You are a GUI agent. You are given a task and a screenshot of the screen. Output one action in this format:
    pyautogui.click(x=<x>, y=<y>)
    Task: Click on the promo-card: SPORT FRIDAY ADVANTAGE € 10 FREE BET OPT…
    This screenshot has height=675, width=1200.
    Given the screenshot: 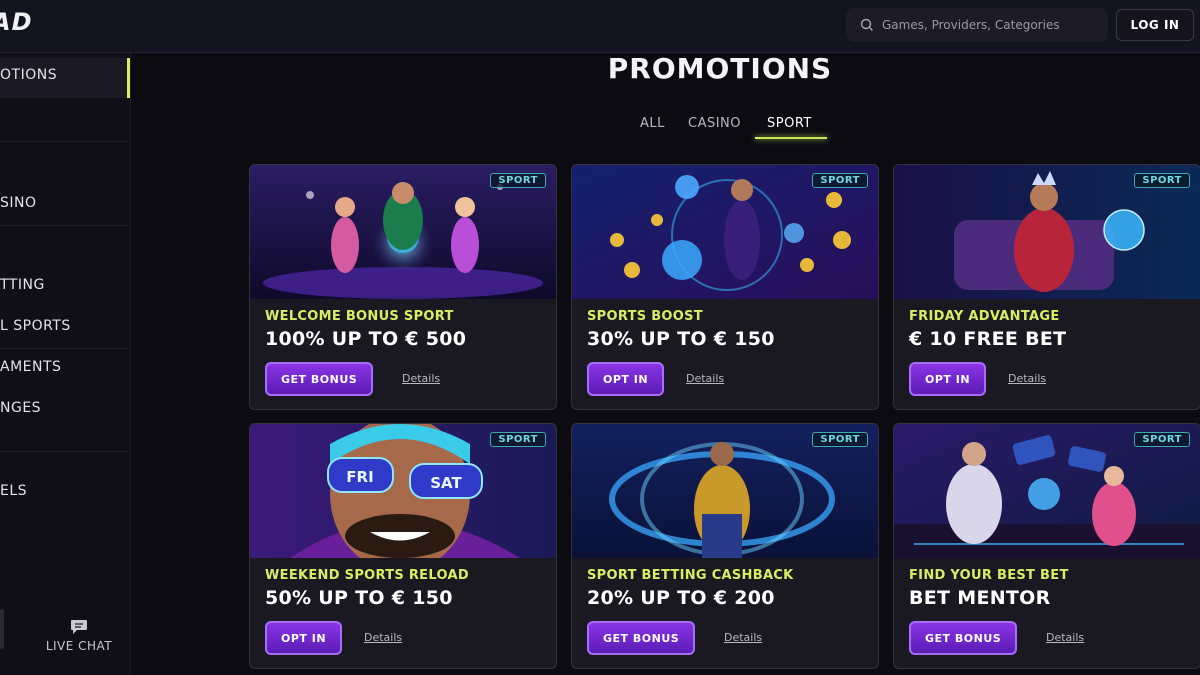 What is the action you would take?
    pyautogui.click(x=1046, y=287)
    